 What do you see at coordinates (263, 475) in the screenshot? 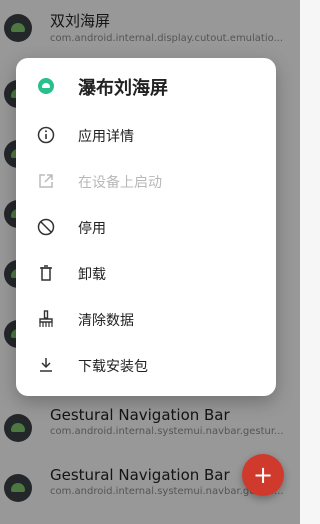
I see `add-button: +` at bounding box center [263, 475].